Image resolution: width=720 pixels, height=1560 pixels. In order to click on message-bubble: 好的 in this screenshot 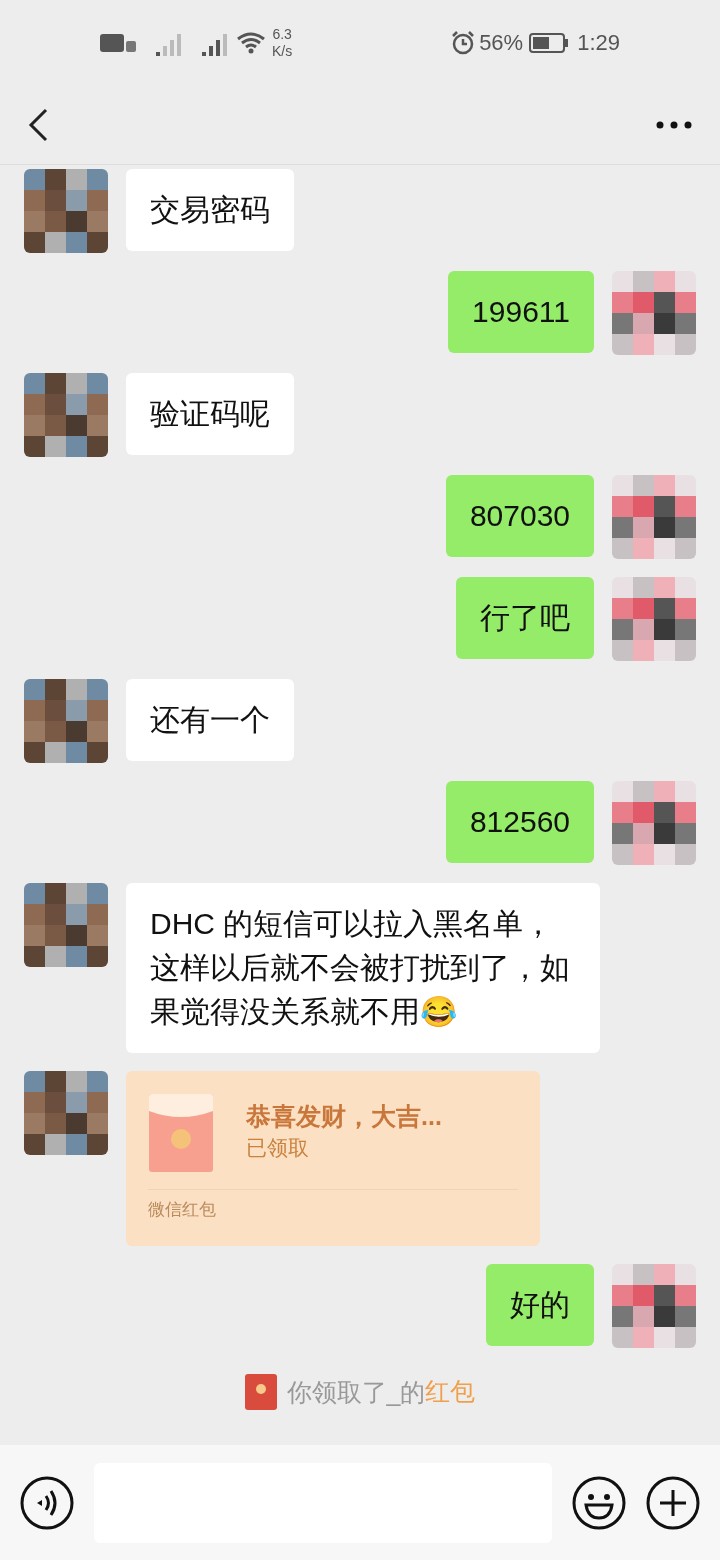, I will do `click(540, 1305)`.